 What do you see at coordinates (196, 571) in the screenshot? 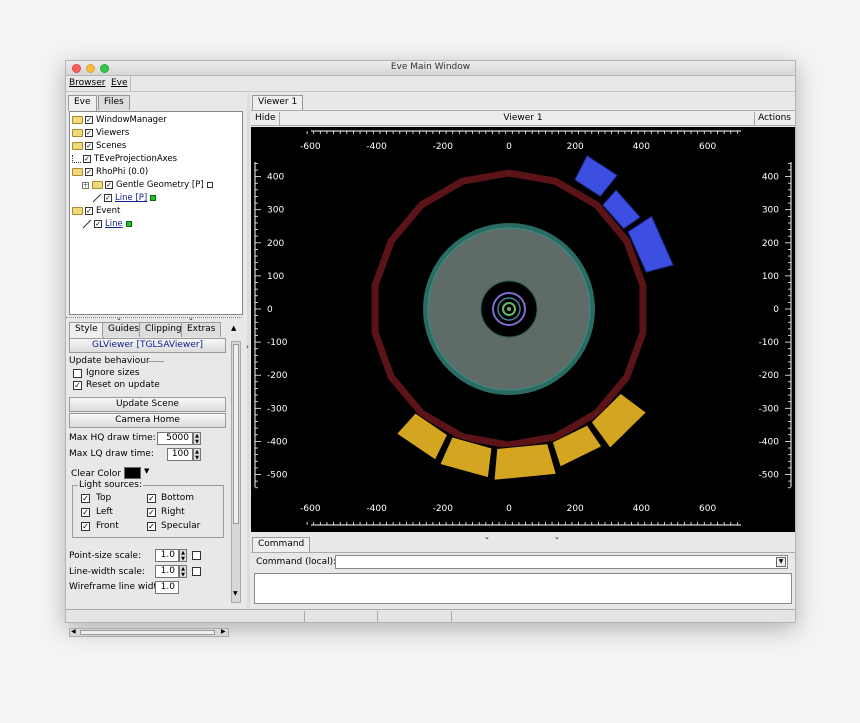
I see `line-width-checkbox` at bounding box center [196, 571].